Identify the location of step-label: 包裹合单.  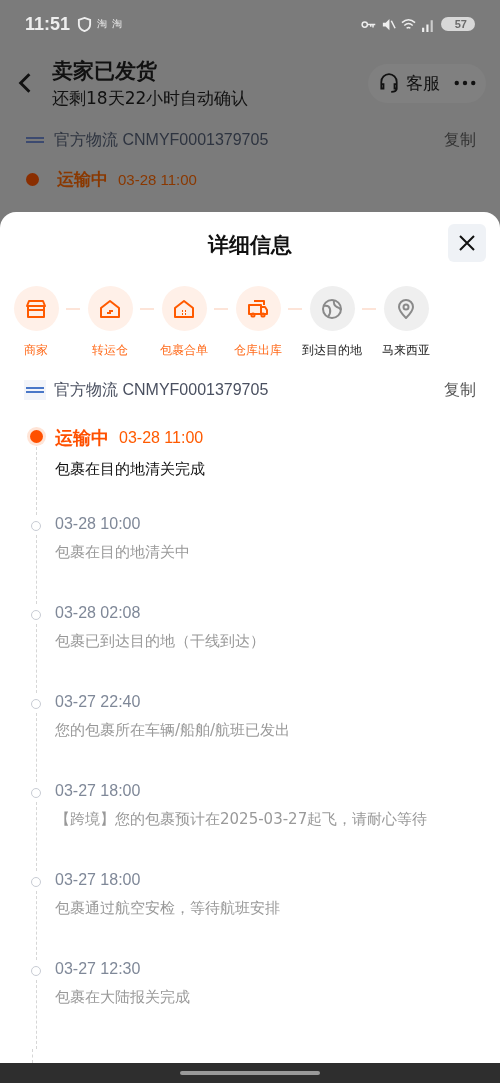
(184, 350).